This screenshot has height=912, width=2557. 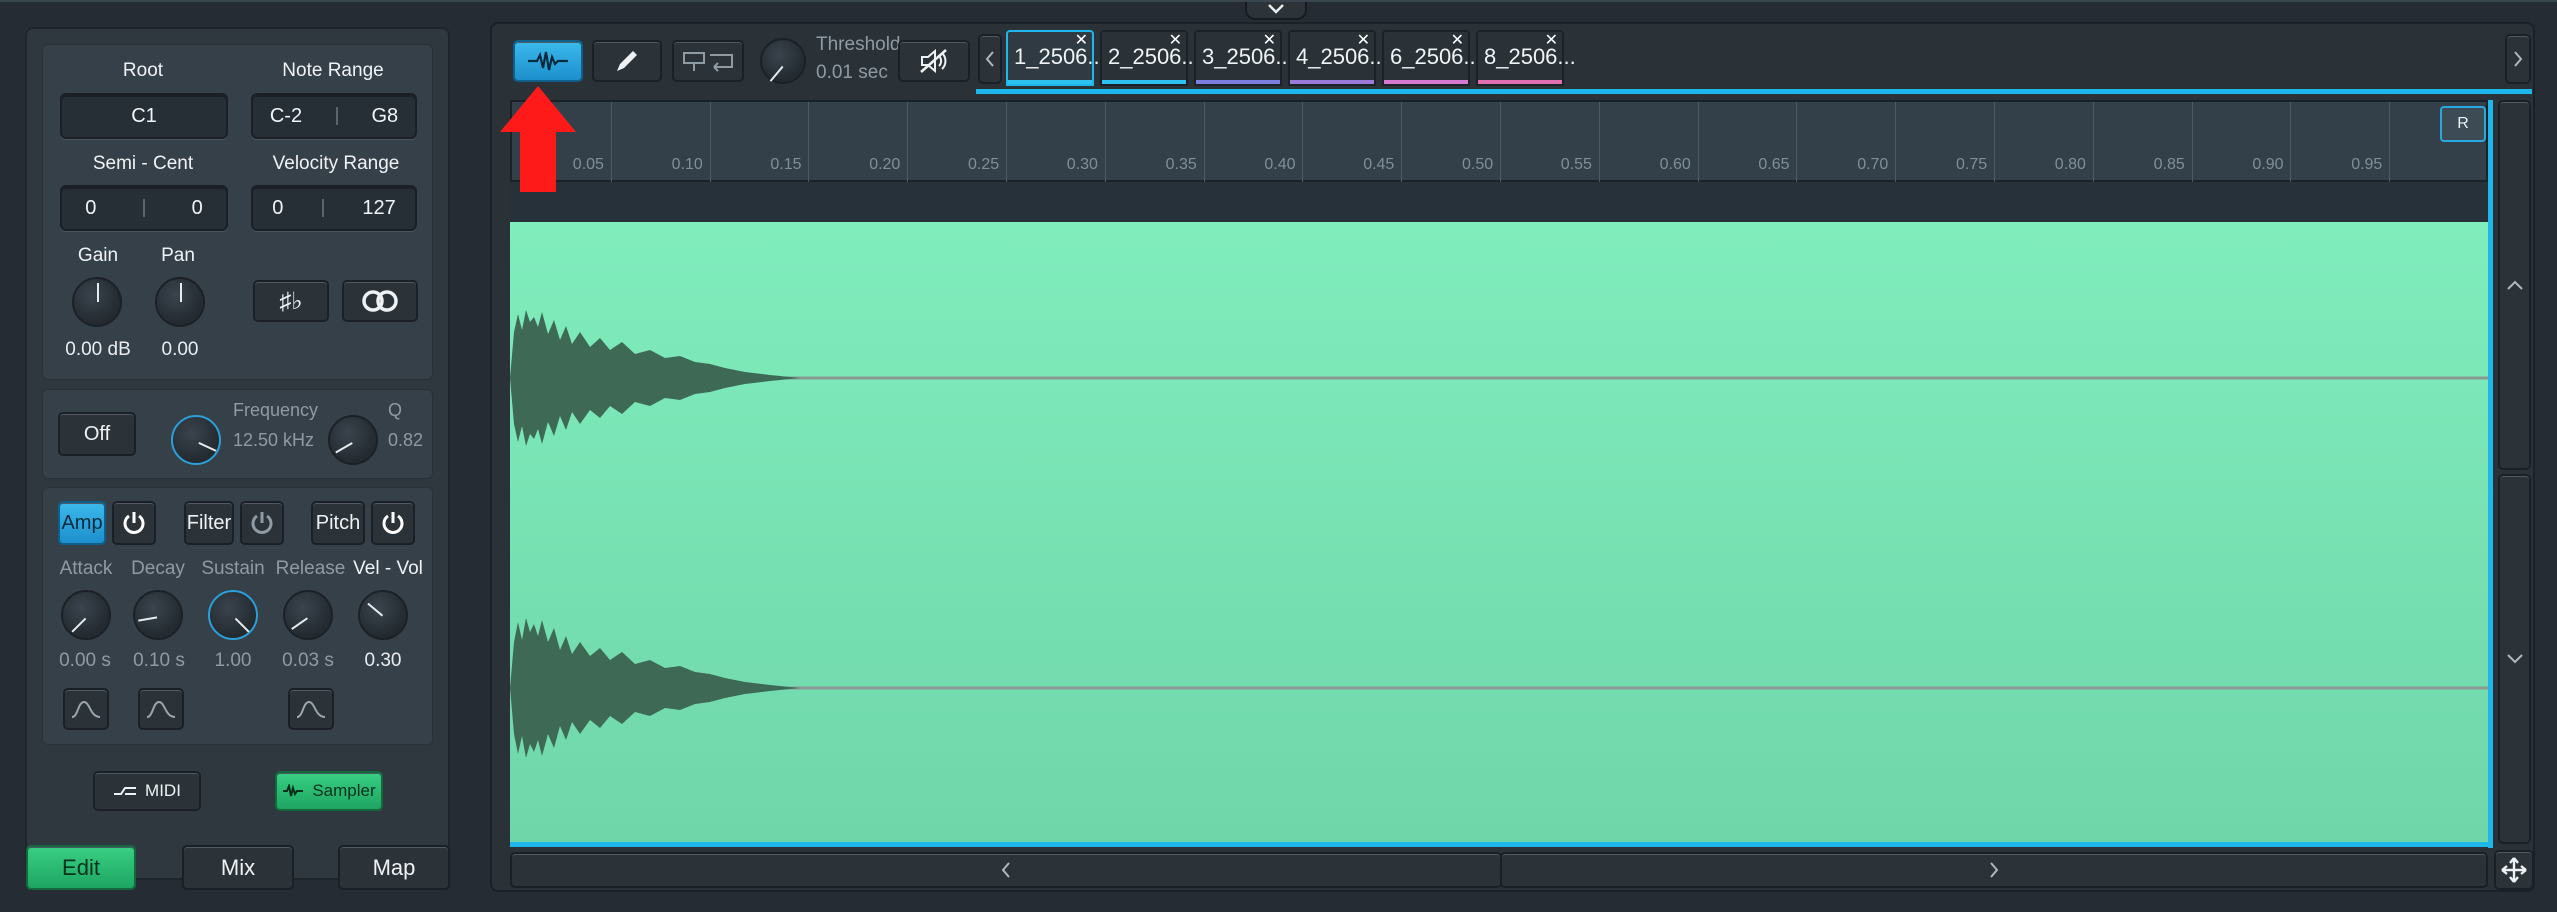 What do you see at coordinates (378, 208) in the screenshot?
I see `velocity-high: 127` at bounding box center [378, 208].